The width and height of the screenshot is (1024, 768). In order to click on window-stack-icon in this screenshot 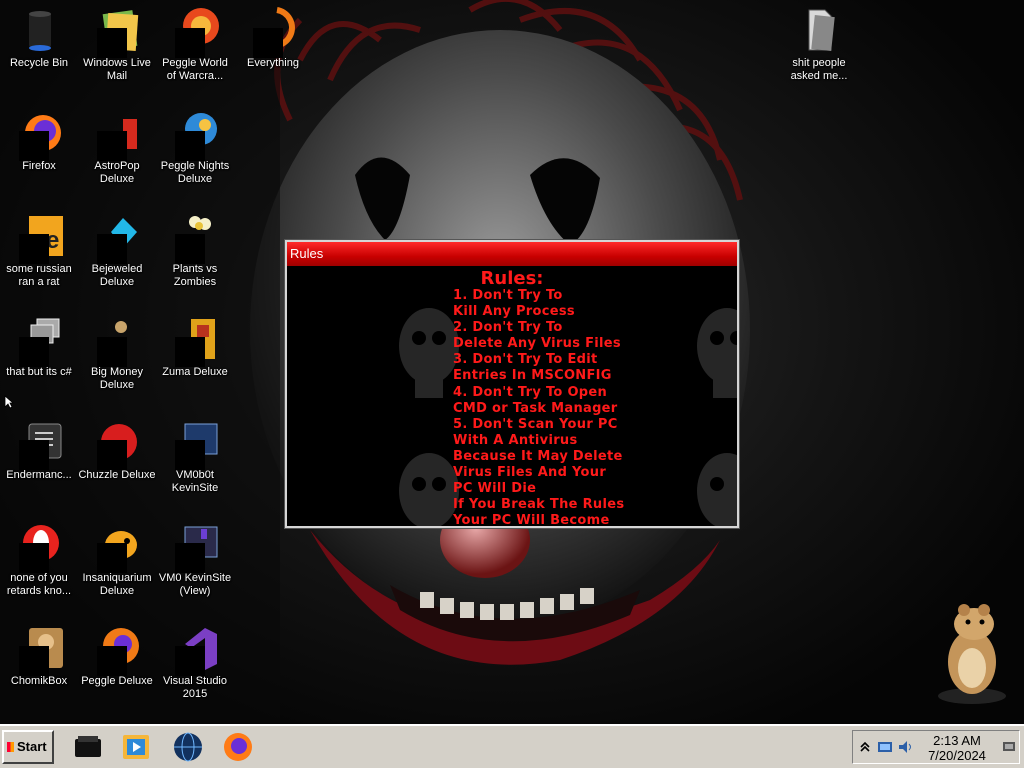, I will do `click(39, 341)`.